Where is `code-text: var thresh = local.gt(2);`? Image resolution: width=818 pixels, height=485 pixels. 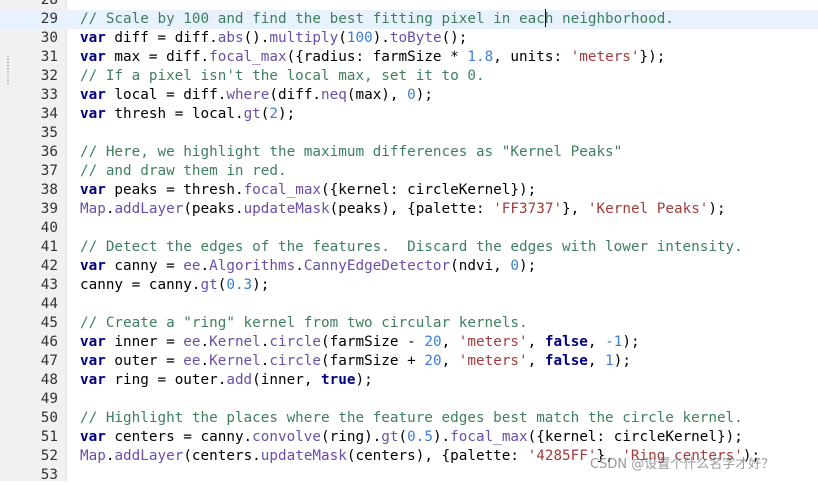 code-text: var thresh = local.gt(2); is located at coordinates (187, 114).